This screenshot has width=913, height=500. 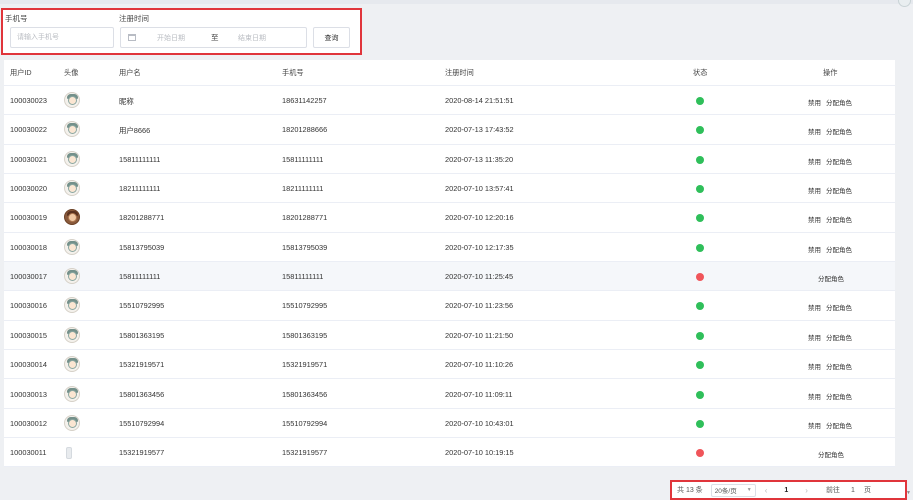 I want to click on start-date-input: 开始日期, so click(x=182, y=38).